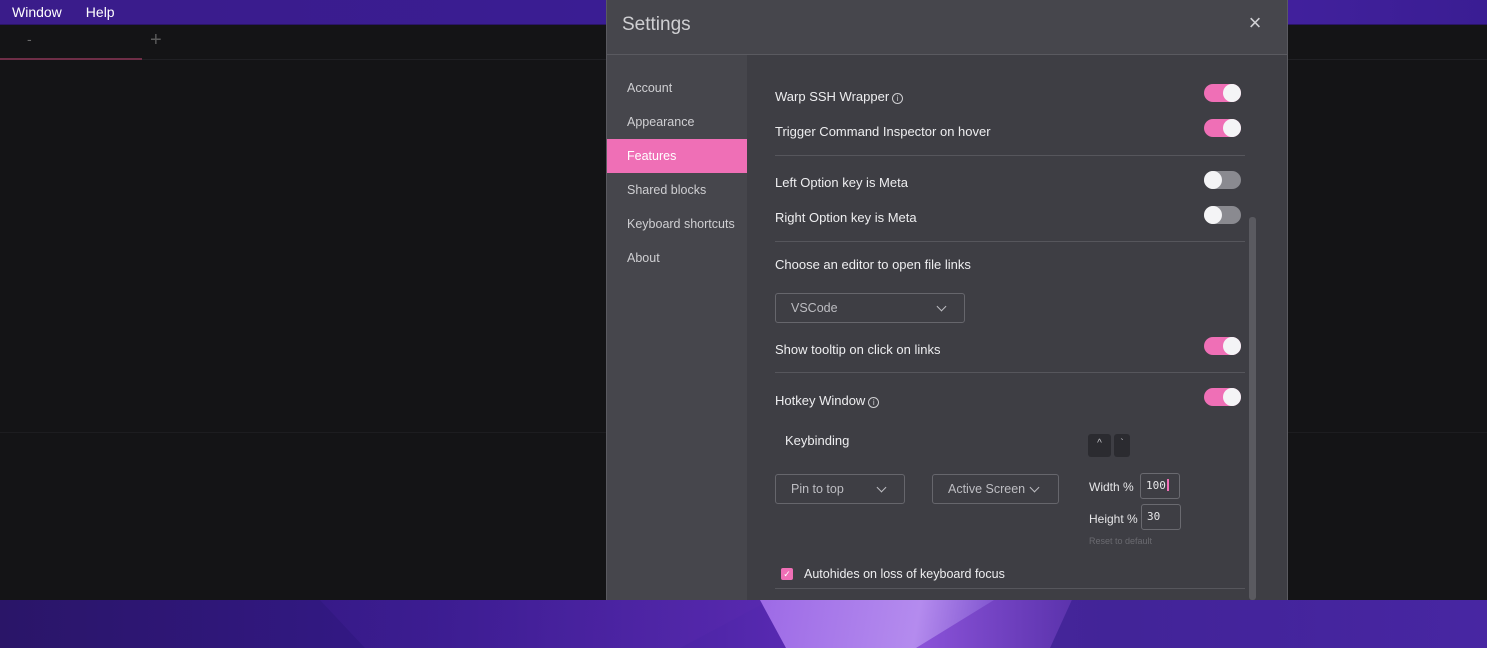  I want to click on terminal-tab: -, so click(71, 42).